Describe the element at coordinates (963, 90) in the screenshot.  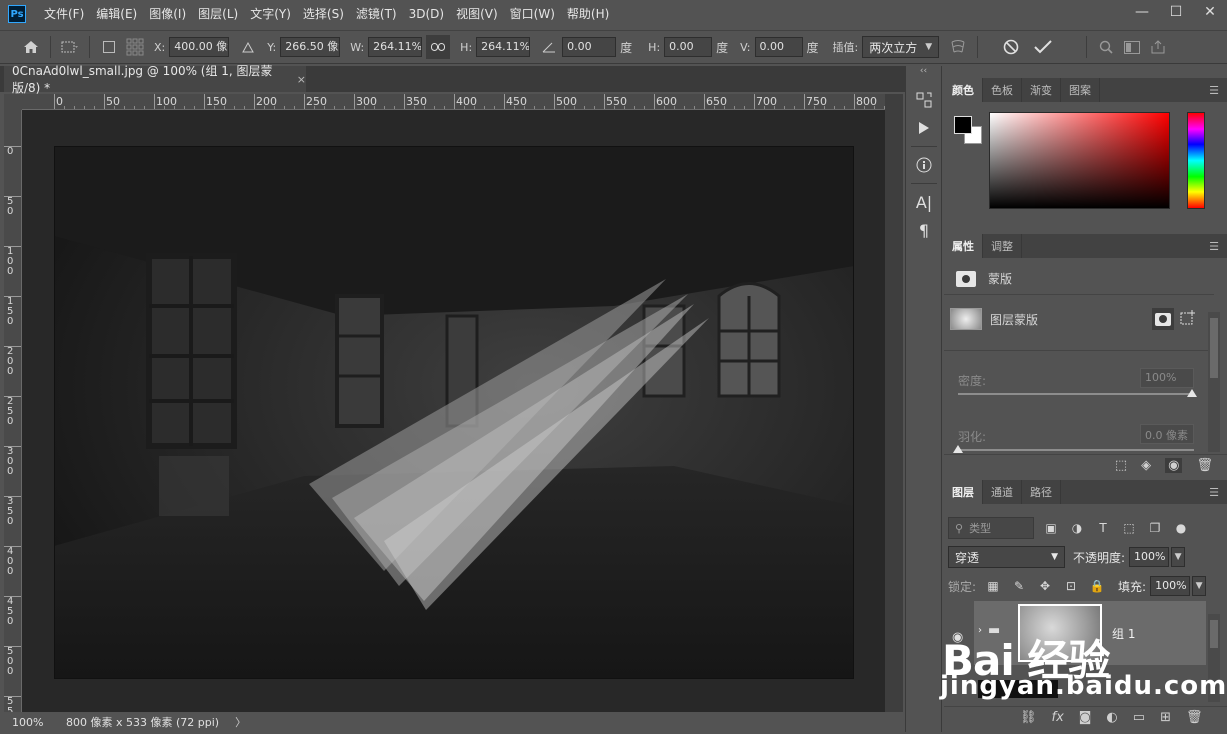
I see `tab-color: 颜色` at that location.